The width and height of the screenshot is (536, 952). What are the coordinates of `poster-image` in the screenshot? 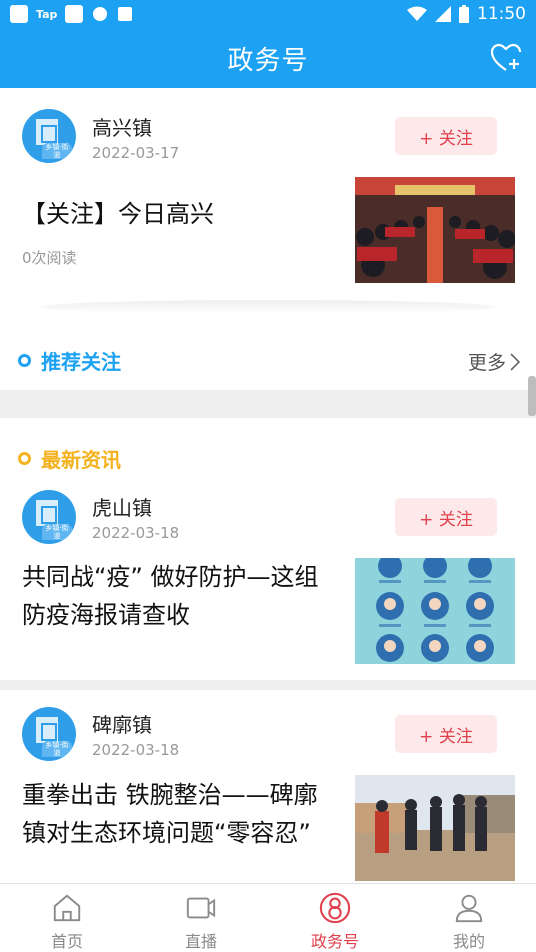 It's located at (435, 611).